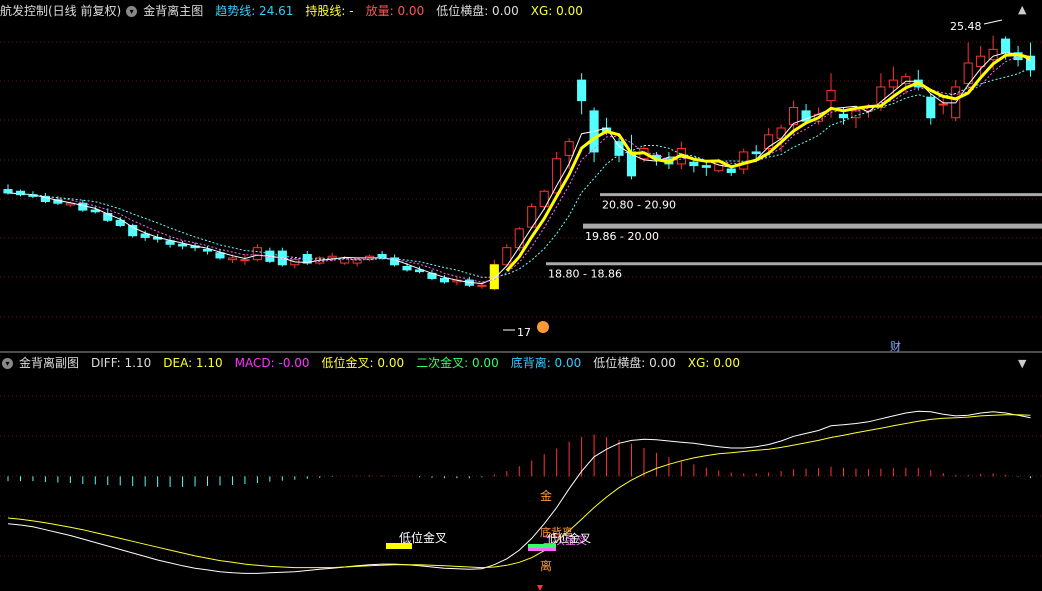 This screenshot has height=591, width=1042. Describe the element at coordinates (540, 588) in the screenshot. I see `down-arrow-icon` at that location.